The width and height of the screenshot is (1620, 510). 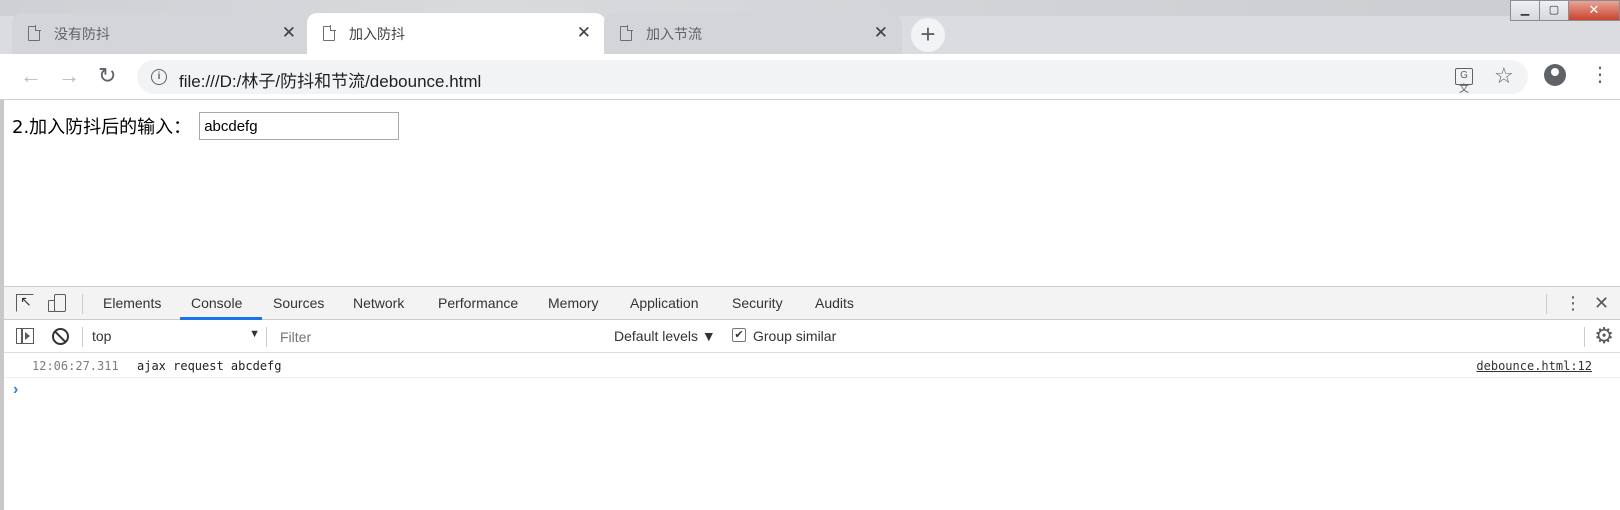 I want to click on console-sidebar-toggle-icon, so click(x=25, y=336).